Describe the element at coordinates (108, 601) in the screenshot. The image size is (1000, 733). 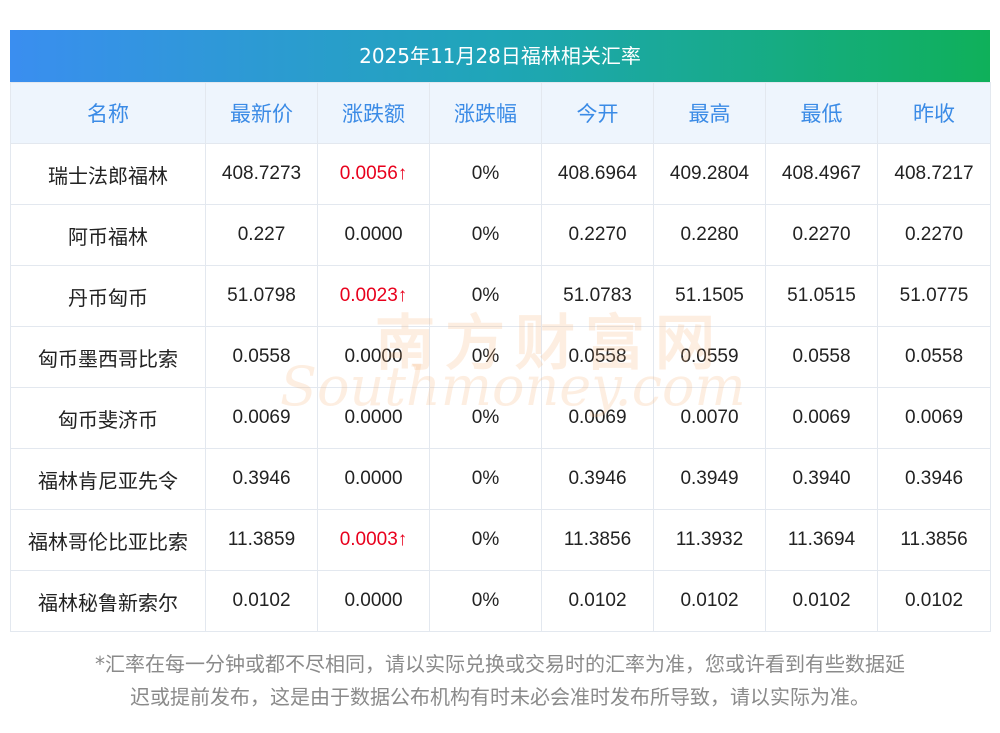
I see `cell-name: 福林秘鲁新索尔` at that location.